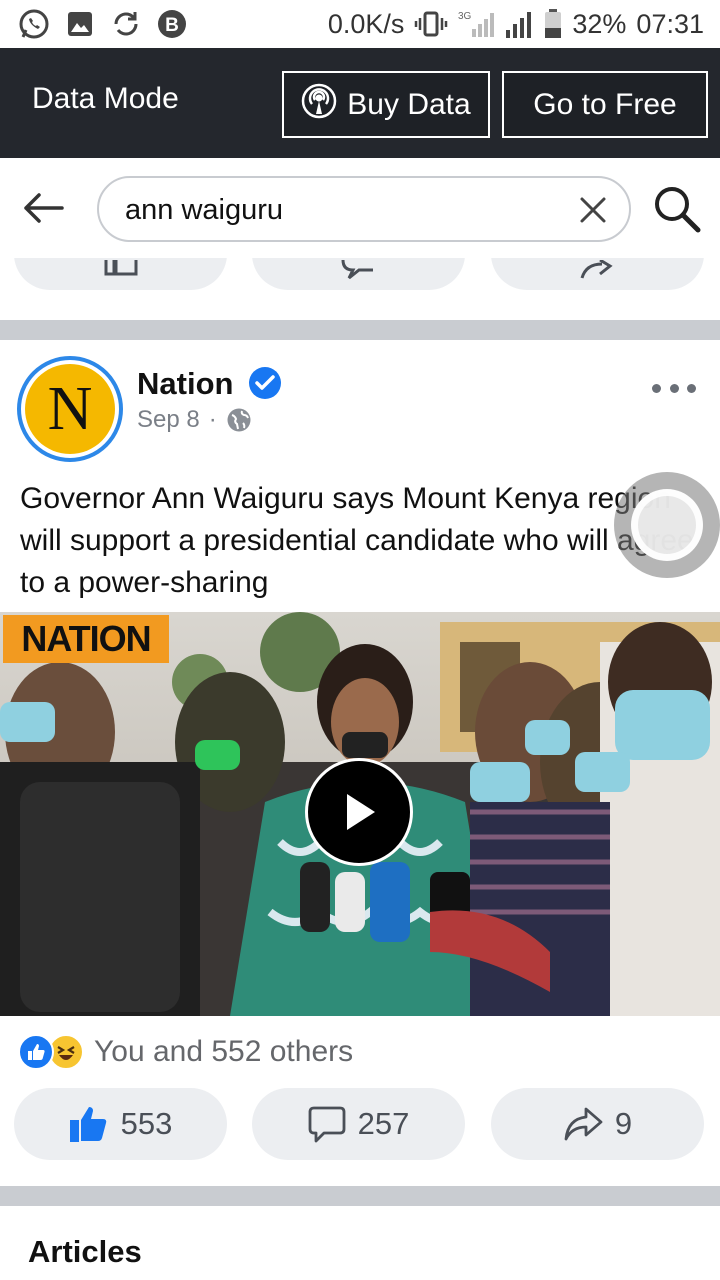 This screenshot has height=1280, width=720. I want to click on previous-like-button, so click(120, 274).